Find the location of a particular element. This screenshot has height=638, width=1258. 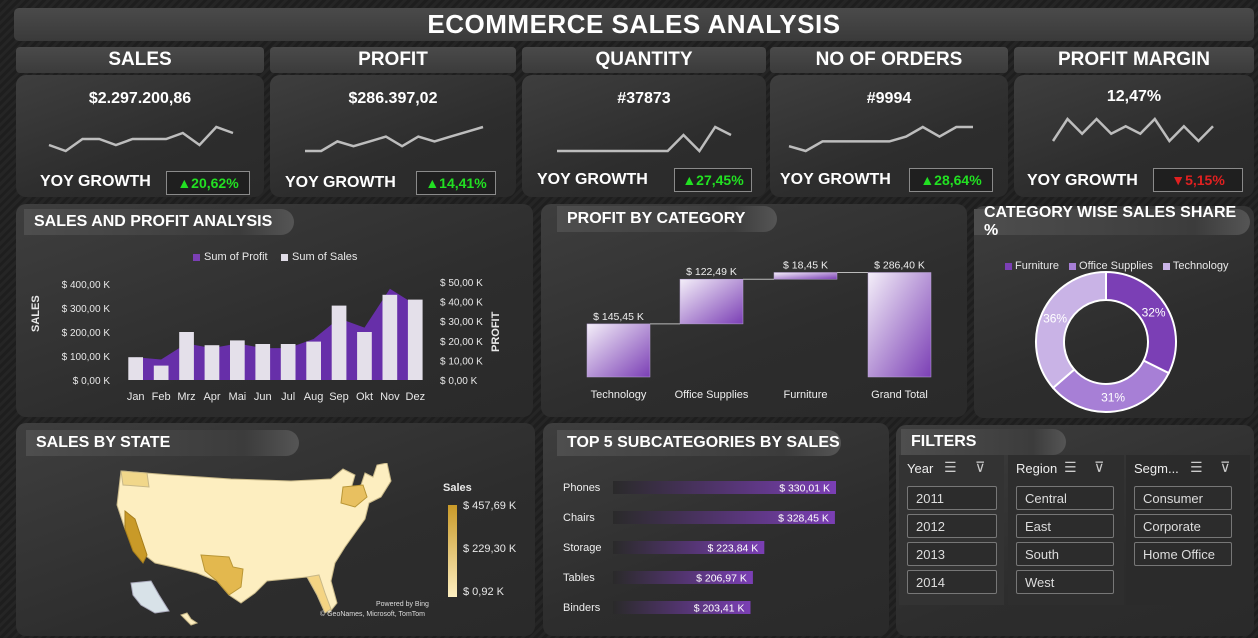

month-tick-label: Nov is located at coordinates (390, 397).